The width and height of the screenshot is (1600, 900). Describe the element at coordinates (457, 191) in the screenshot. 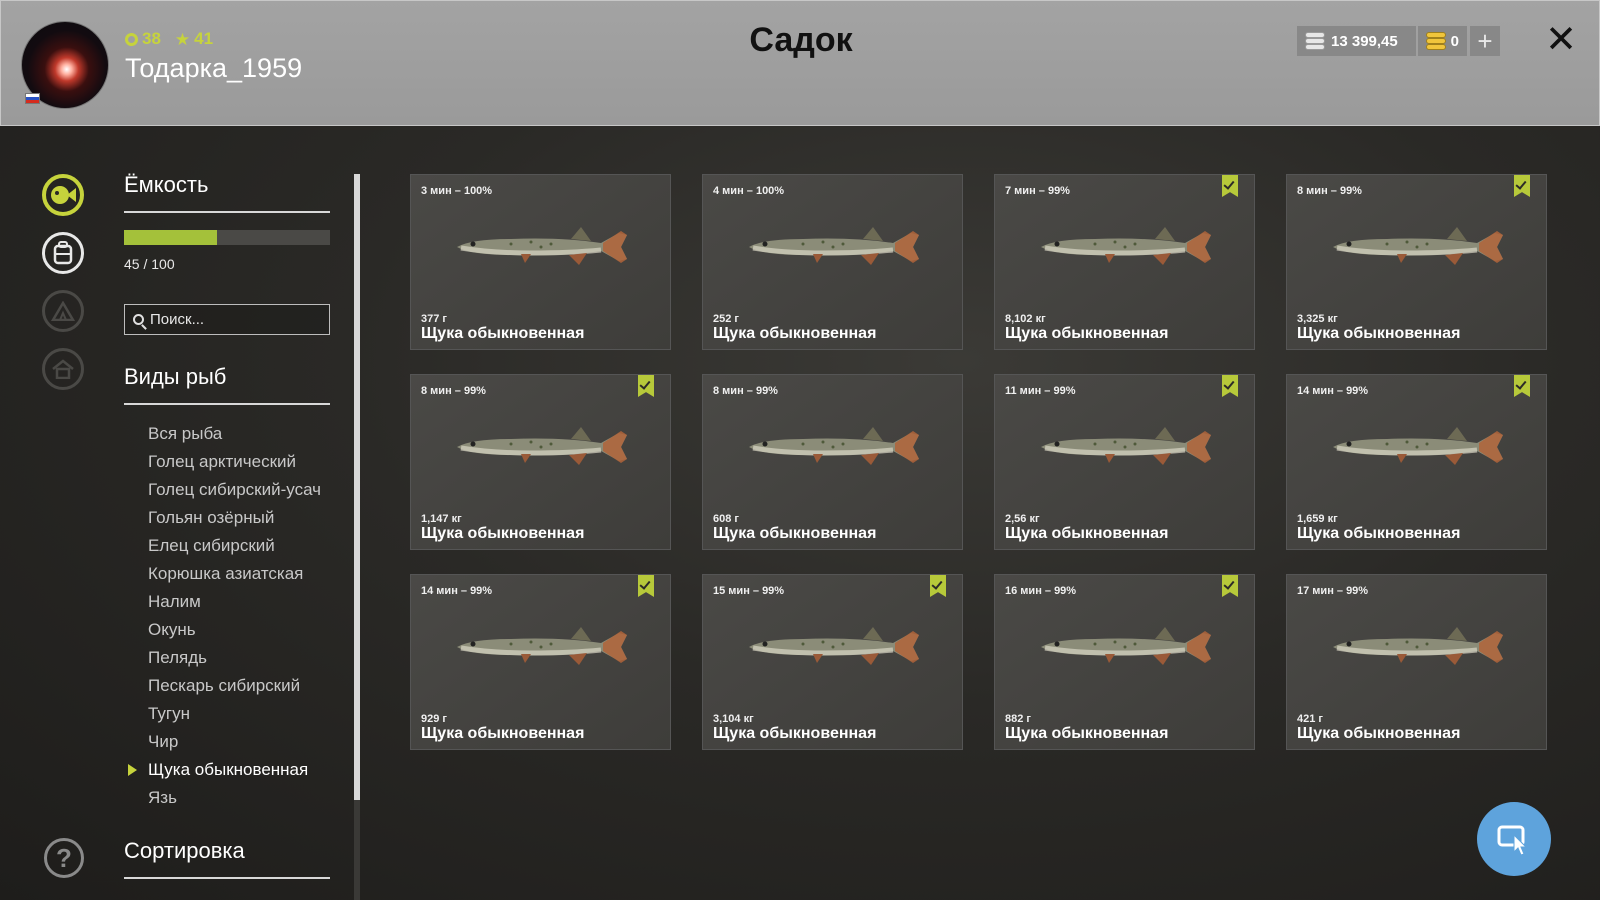

I see `catch-time: 3 мин – 100%` at that location.